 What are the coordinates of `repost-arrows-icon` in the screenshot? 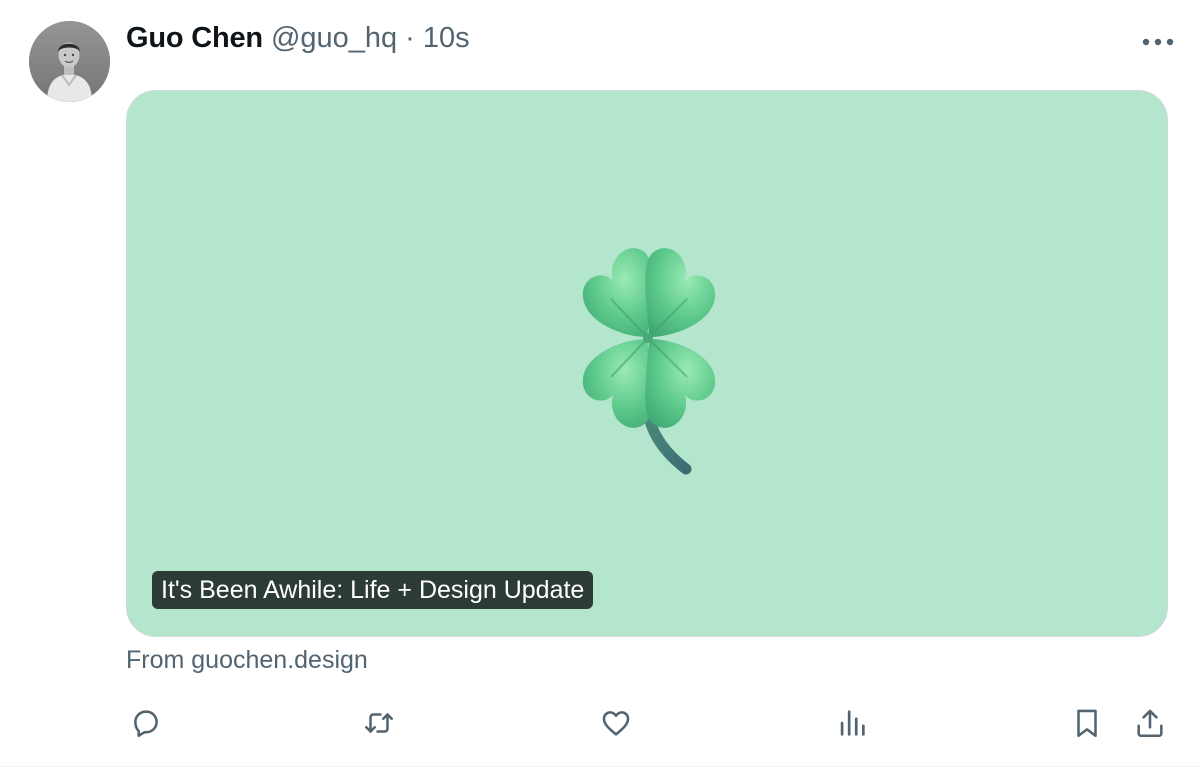 It's located at (379, 723).